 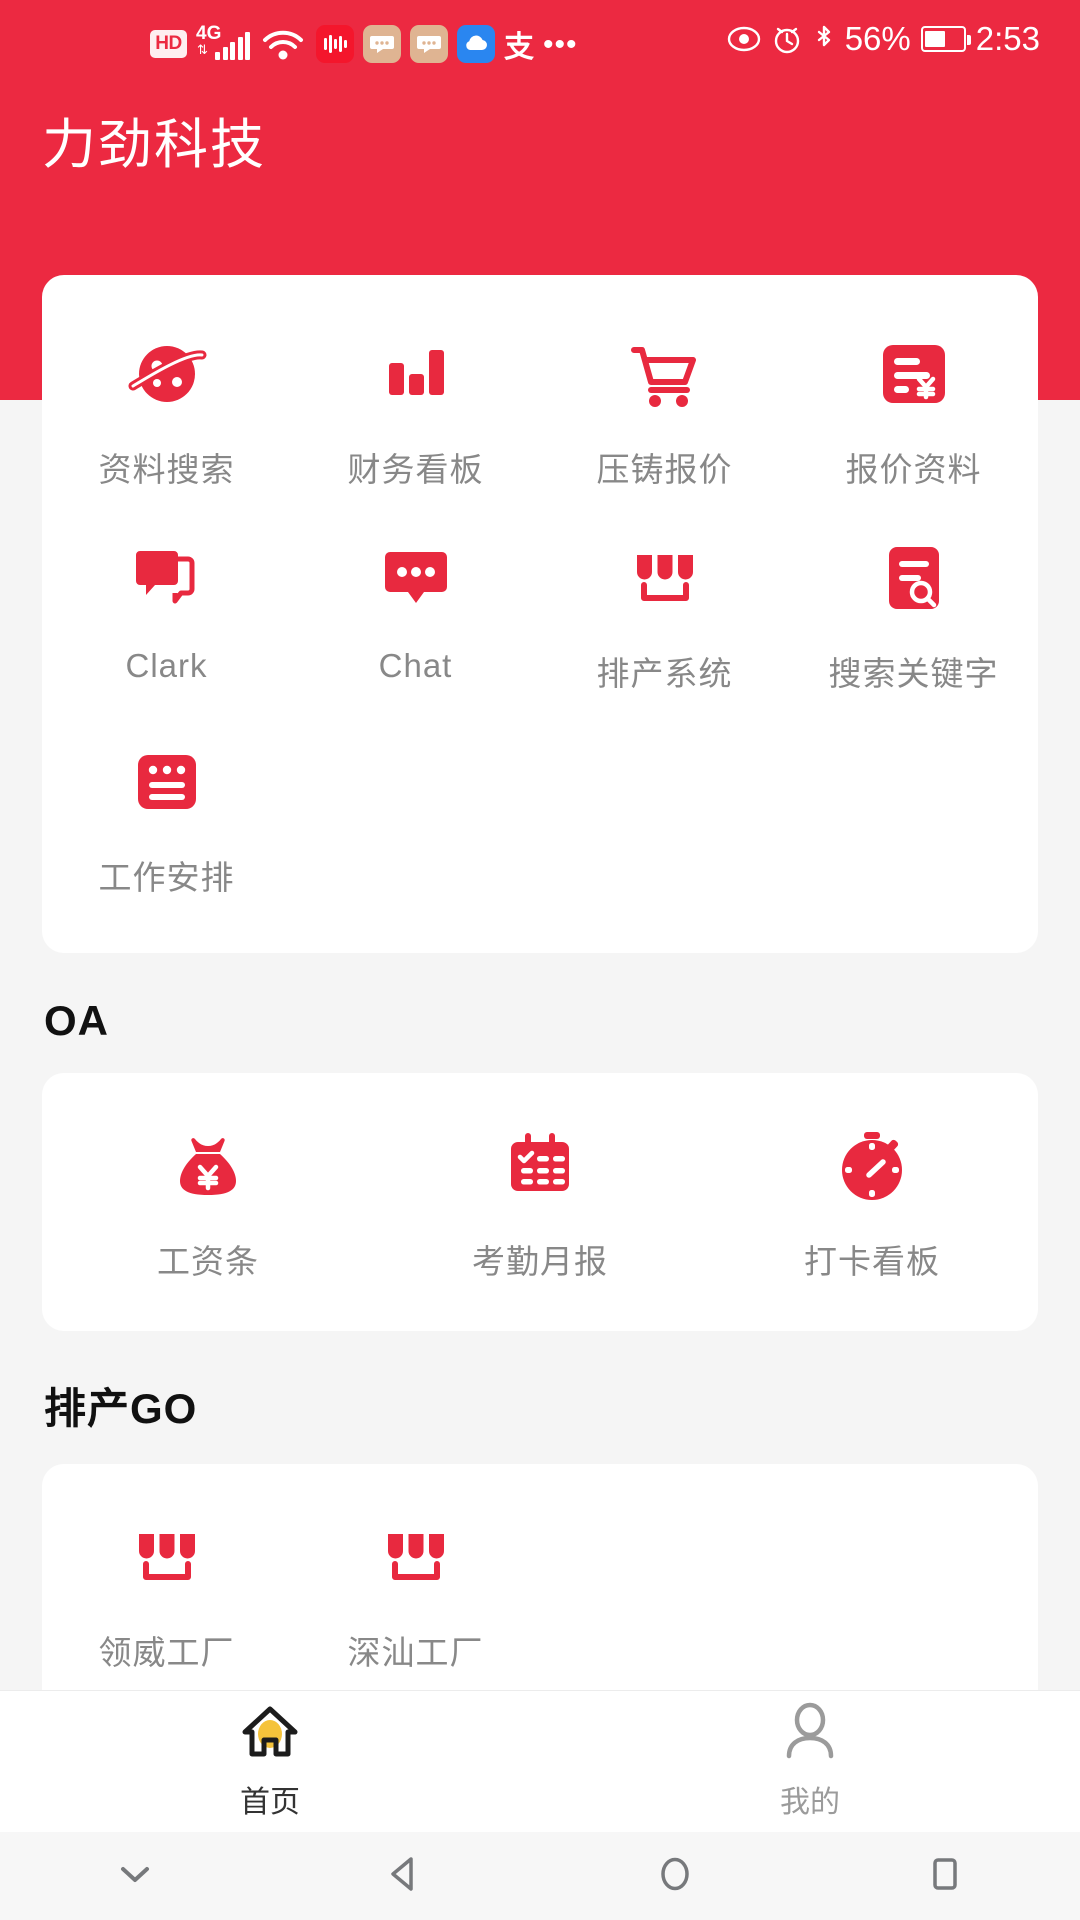 What do you see at coordinates (416, 374) in the screenshot?
I see `bar-chart-icon` at bounding box center [416, 374].